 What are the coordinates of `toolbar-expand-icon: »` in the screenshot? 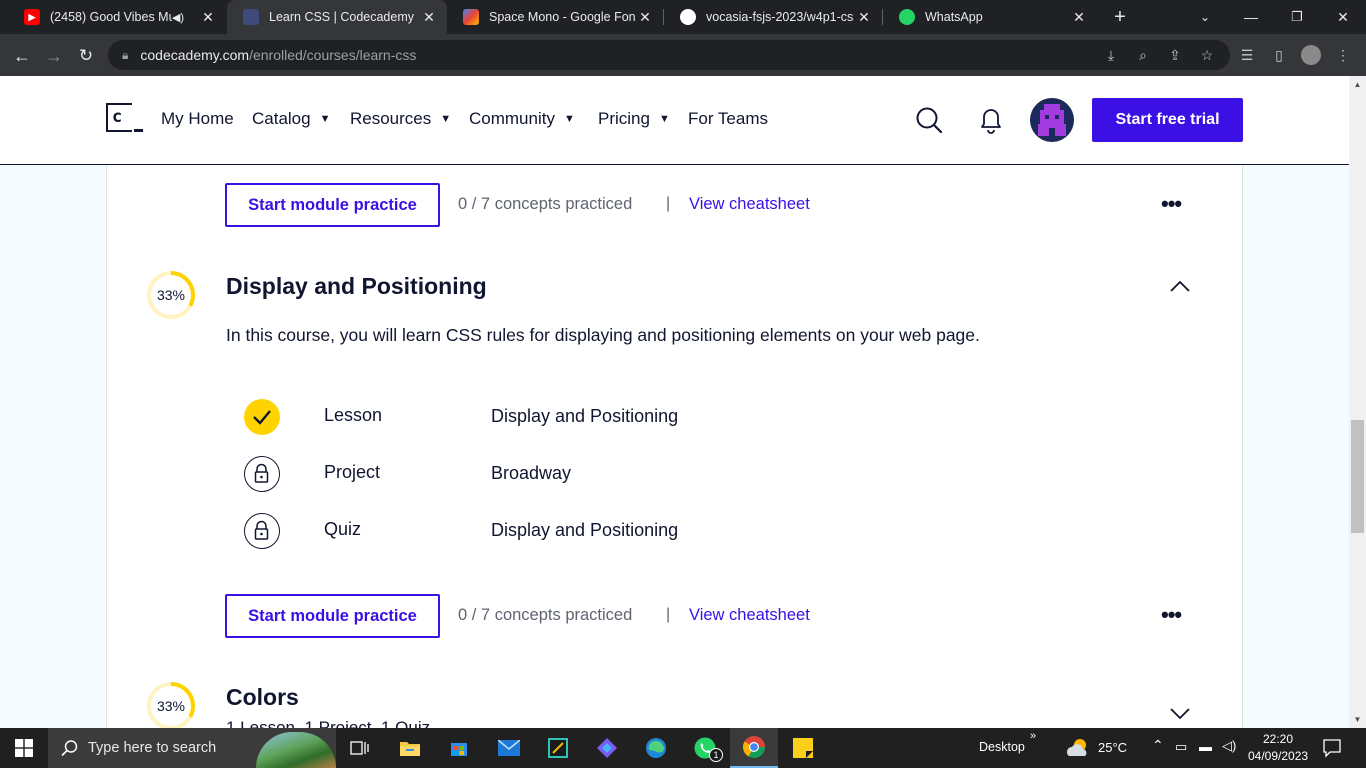 It's located at (1033, 736).